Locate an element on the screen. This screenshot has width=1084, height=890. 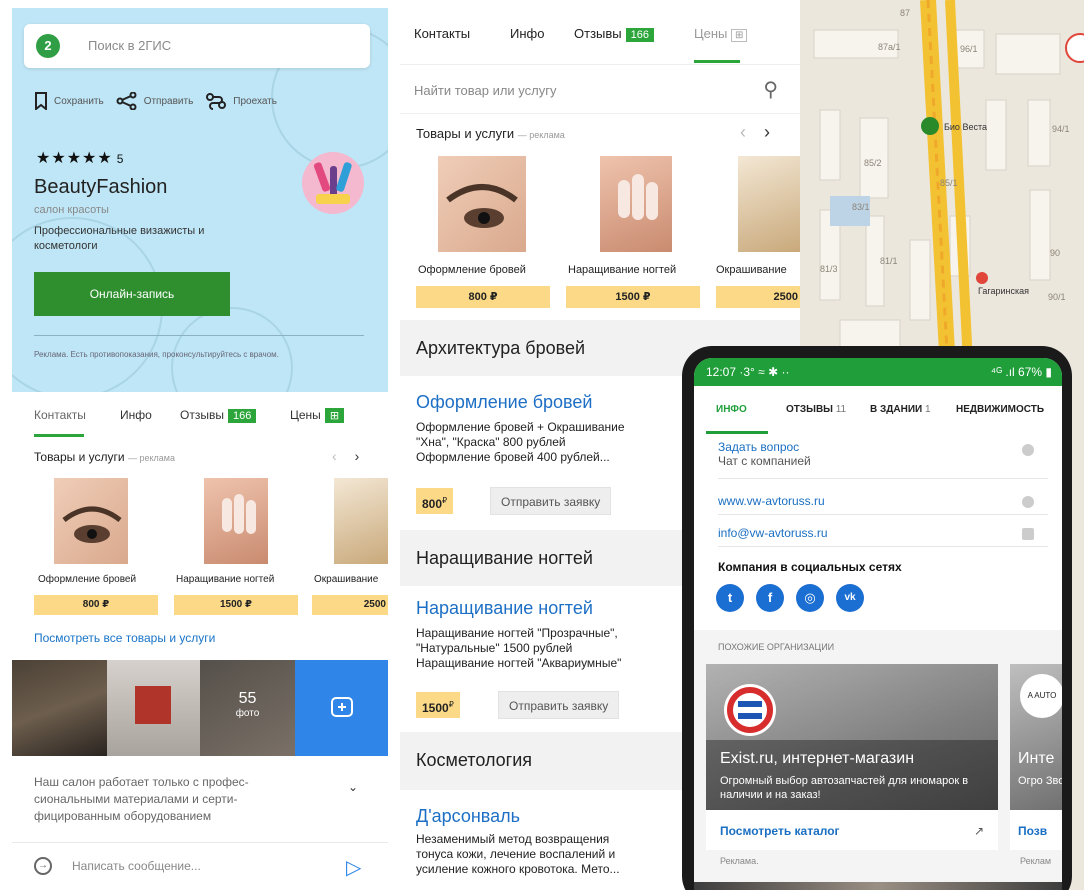
attach-icon: → is located at coordinates (43, 866).